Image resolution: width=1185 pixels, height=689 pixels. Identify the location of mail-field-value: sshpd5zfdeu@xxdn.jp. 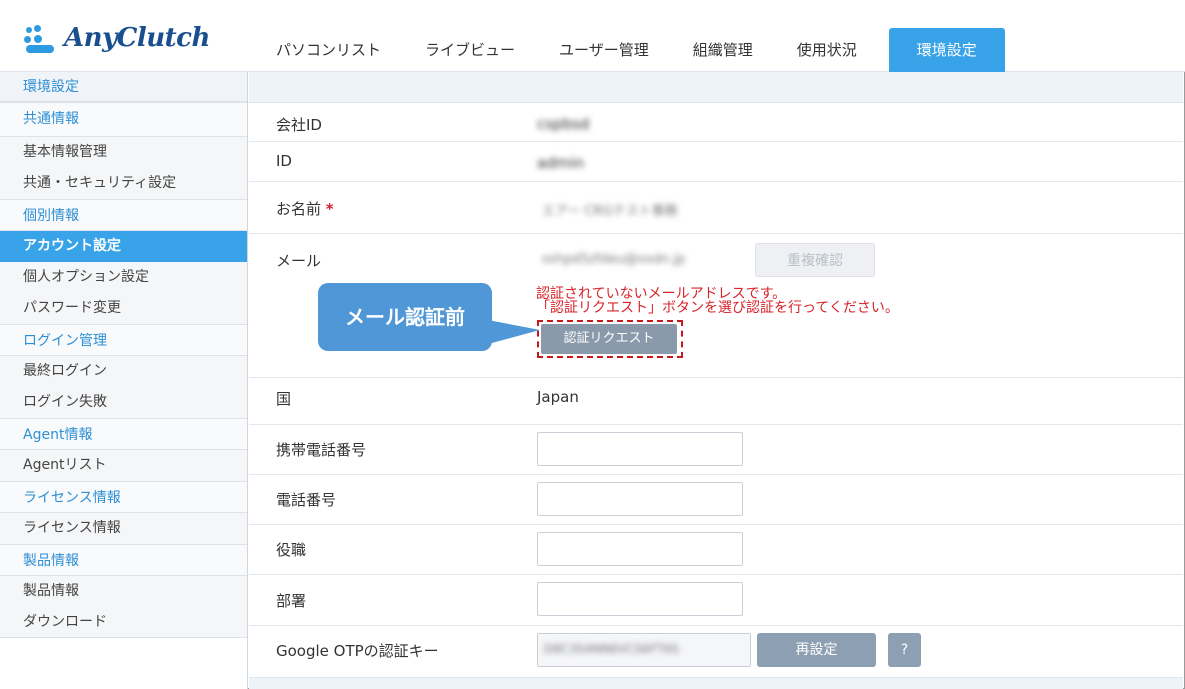
(614, 259).